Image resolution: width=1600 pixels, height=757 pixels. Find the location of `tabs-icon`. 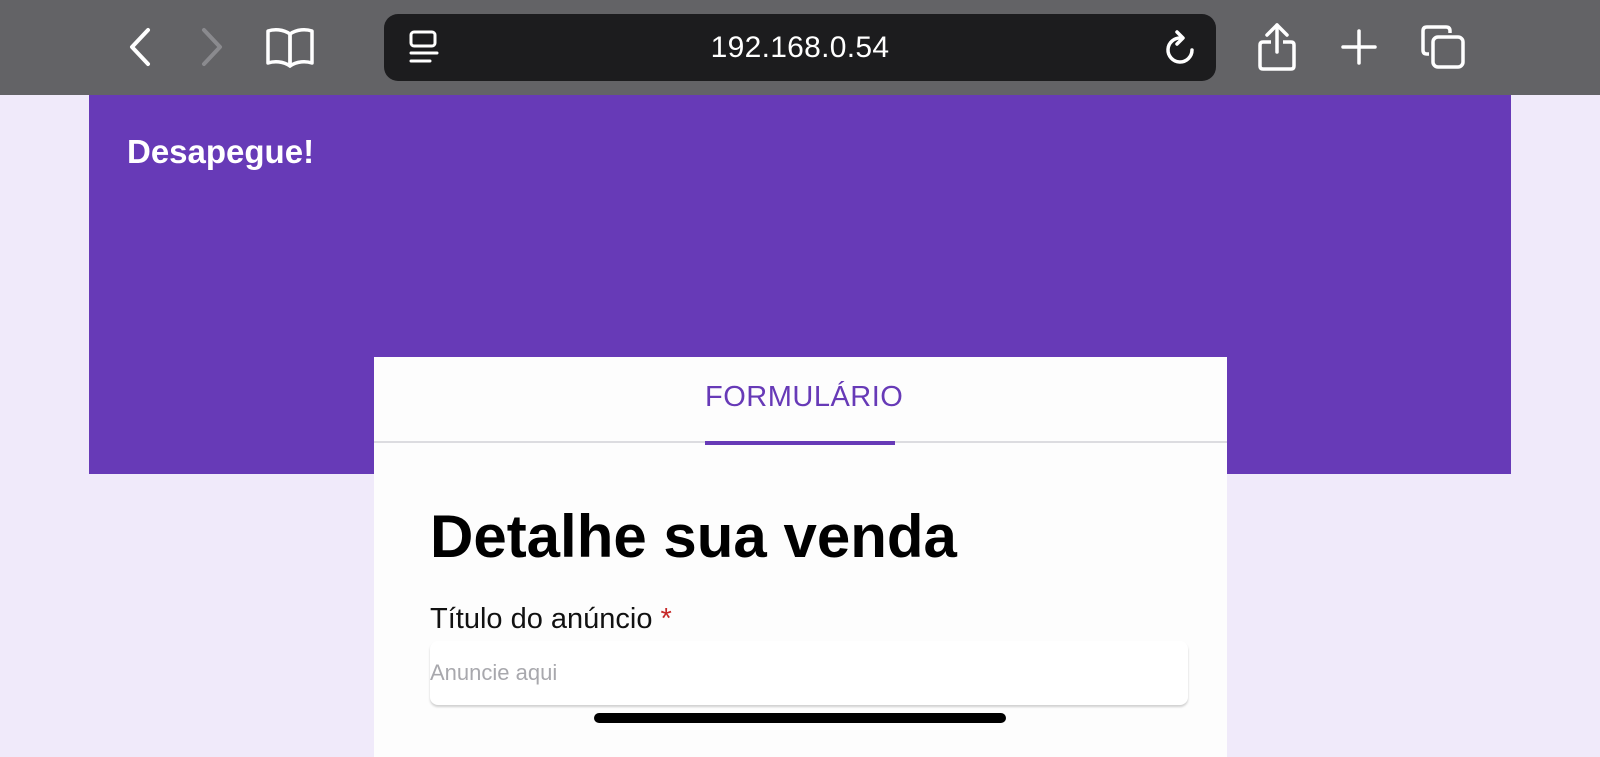

tabs-icon is located at coordinates (1443, 47).